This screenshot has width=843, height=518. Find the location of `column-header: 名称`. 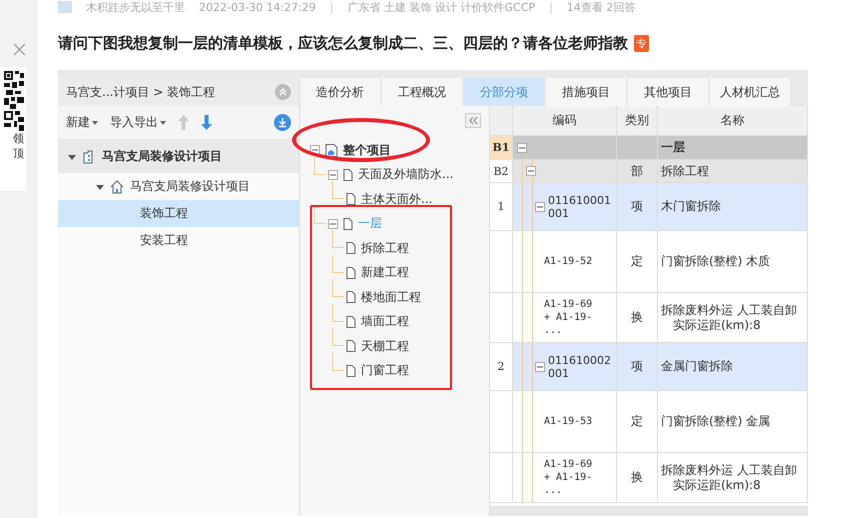

column-header: 名称 is located at coordinates (733, 121).